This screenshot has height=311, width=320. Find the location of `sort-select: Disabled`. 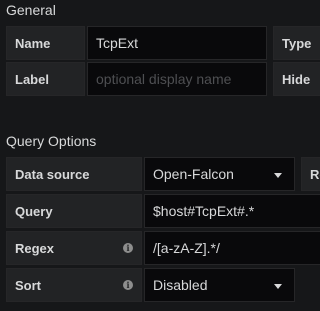

sort-select: Disabled is located at coordinates (219, 285).